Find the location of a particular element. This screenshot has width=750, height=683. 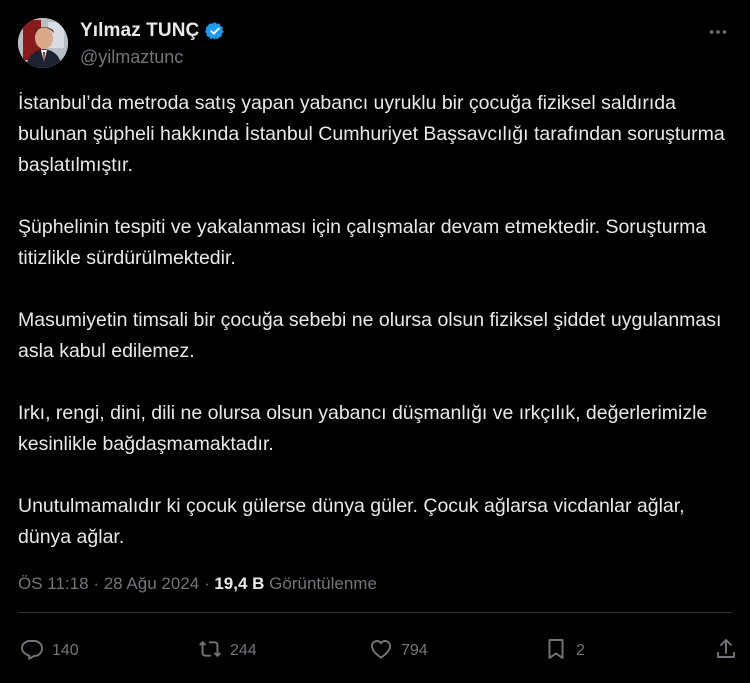

bookmark-count: 2 is located at coordinates (580, 650).